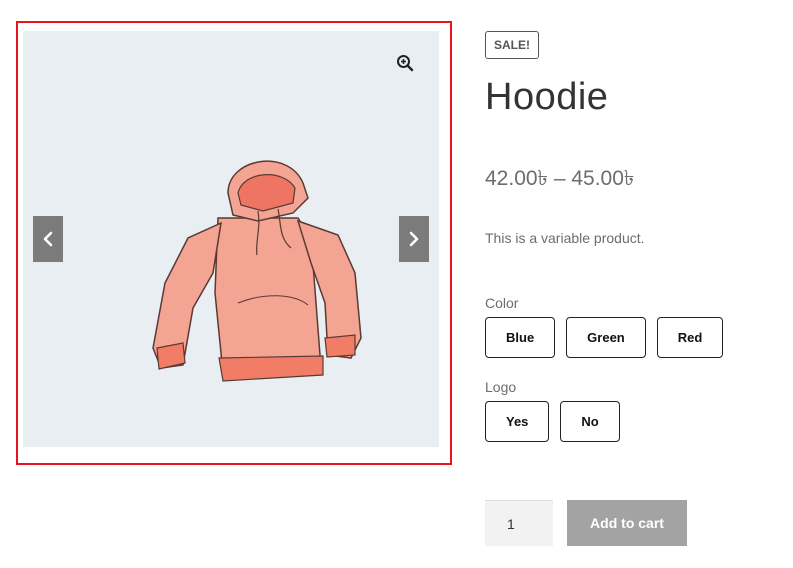 This screenshot has height=568, width=793. What do you see at coordinates (690, 337) in the screenshot?
I see `color-option-red: Red` at bounding box center [690, 337].